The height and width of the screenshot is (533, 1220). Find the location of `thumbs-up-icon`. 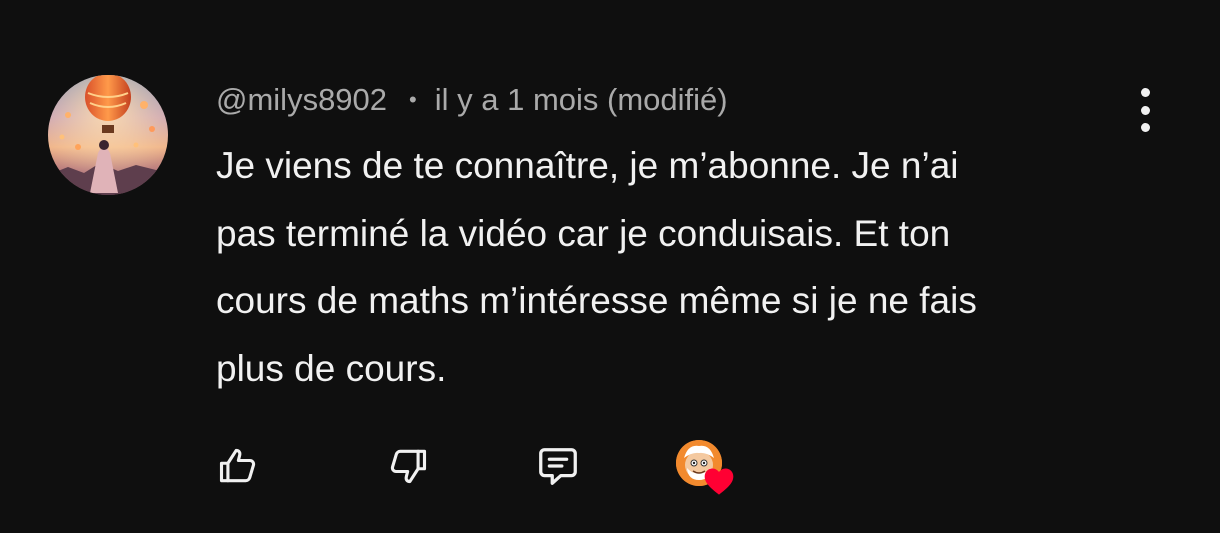

thumbs-up-icon is located at coordinates (237, 465).